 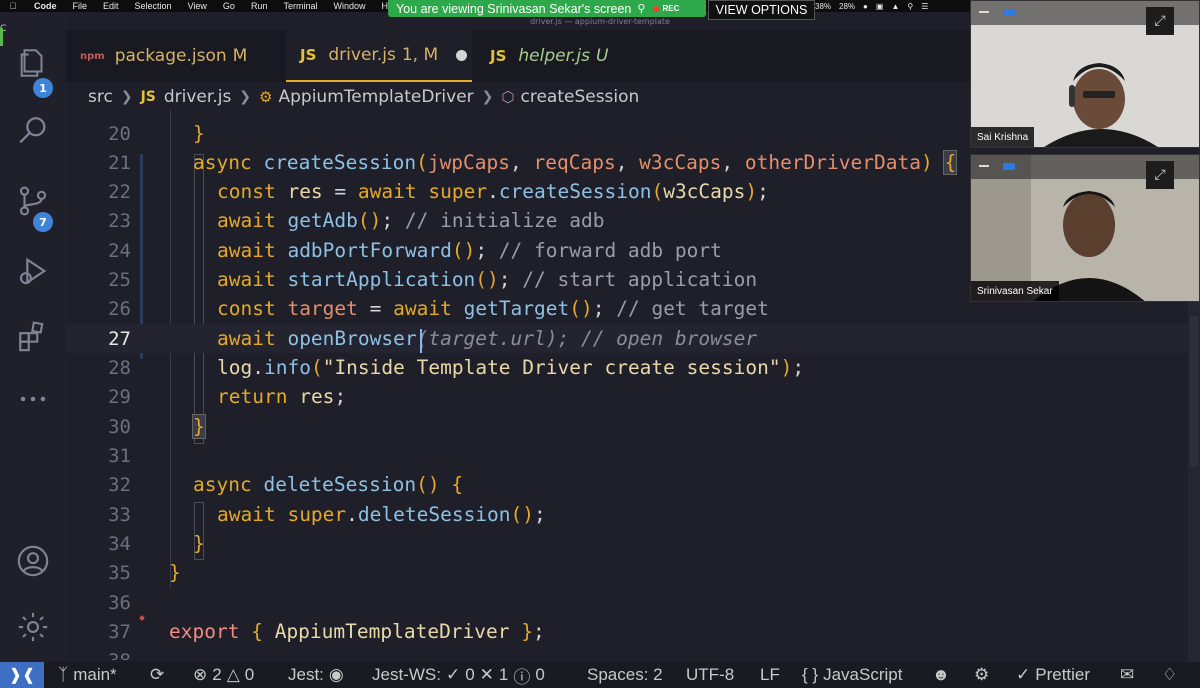 What do you see at coordinates (229, 6) in the screenshot?
I see `menu-go: Go` at bounding box center [229, 6].